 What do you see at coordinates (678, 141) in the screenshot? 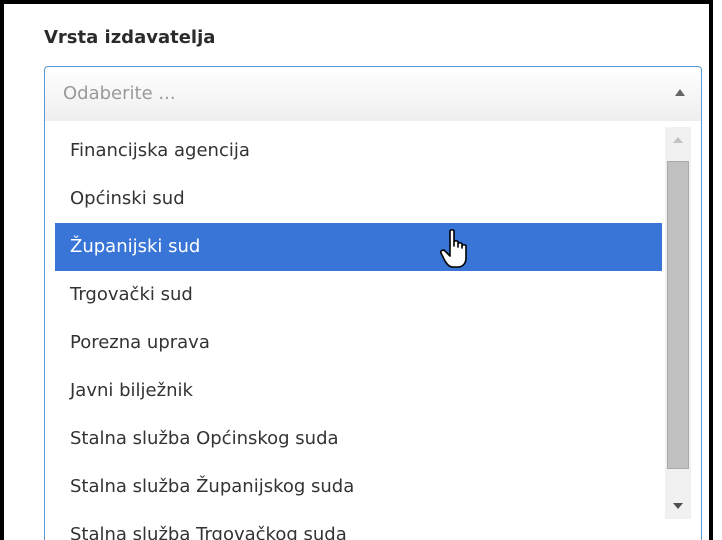
I see `scroll-up-arrow-icon` at bounding box center [678, 141].